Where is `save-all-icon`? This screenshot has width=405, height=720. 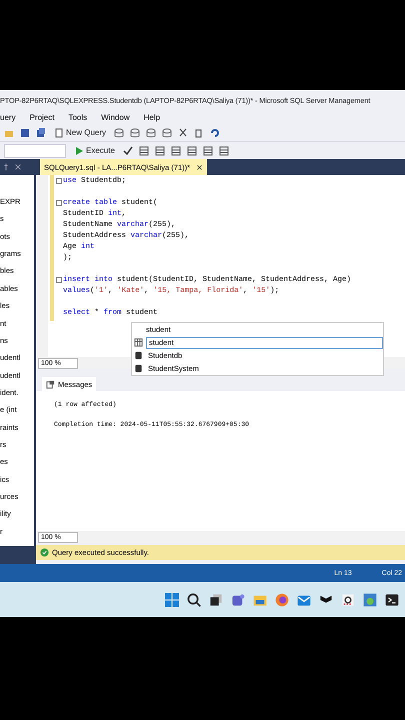
save-all-icon is located at coordinates (41, 133).